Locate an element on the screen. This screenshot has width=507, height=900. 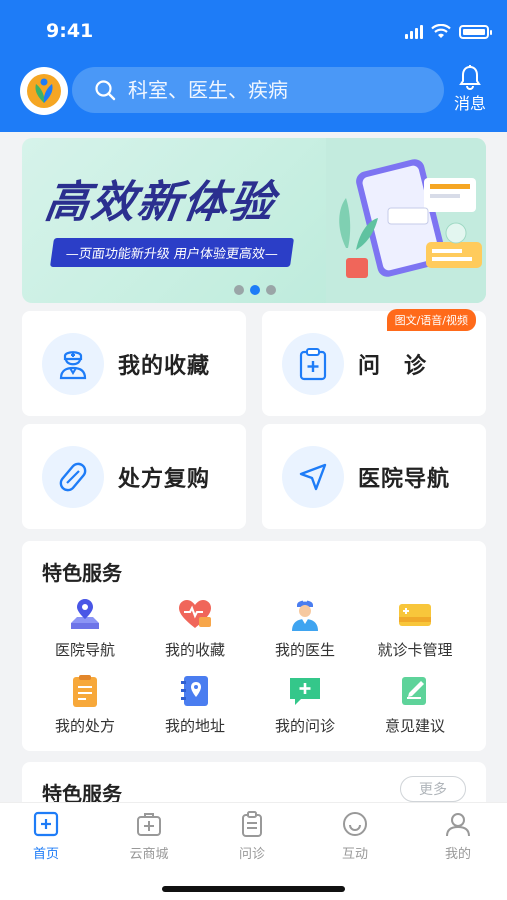
service-my-doctor: 我的医生 is located at coordinates (305, 628).